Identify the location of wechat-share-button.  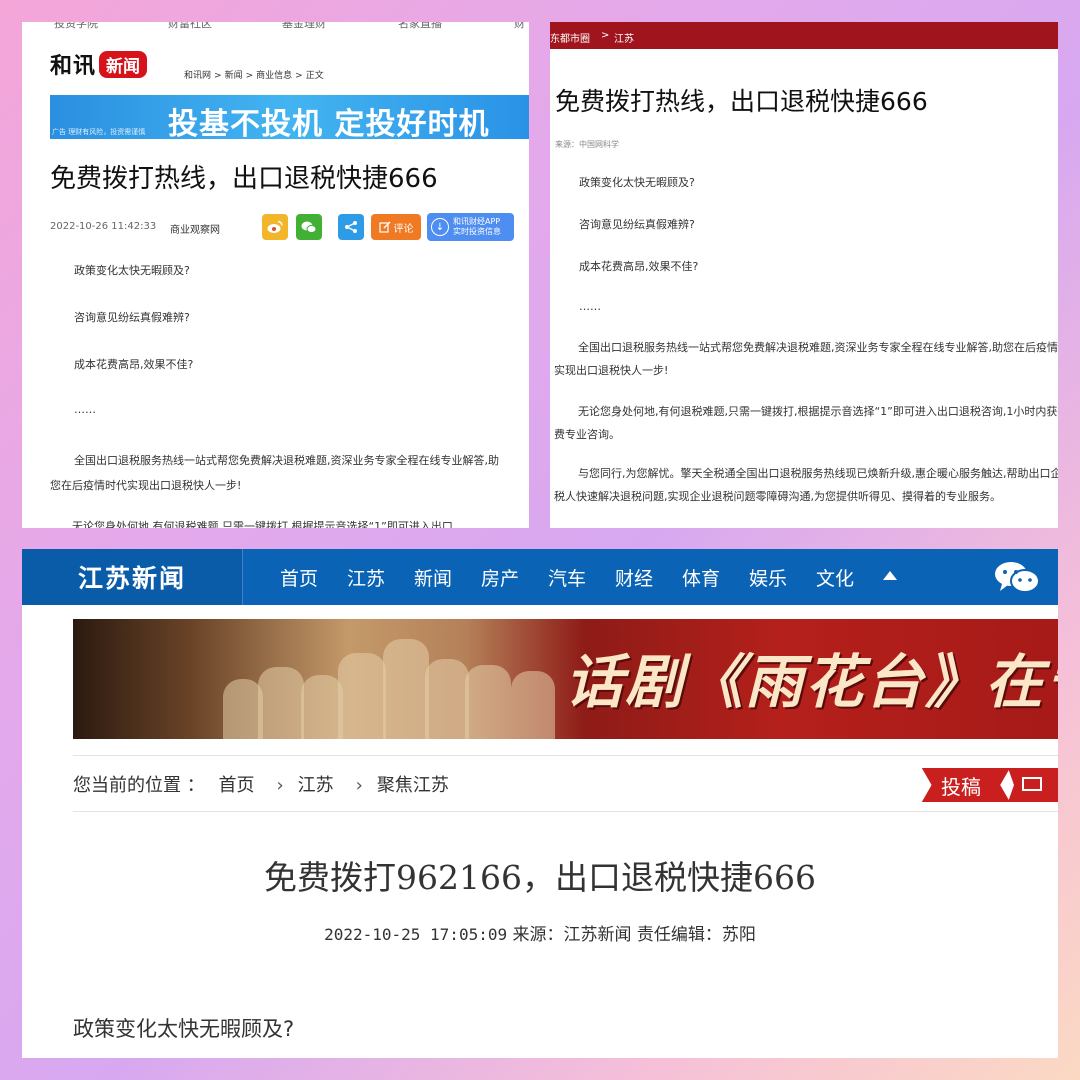
(309, 227).